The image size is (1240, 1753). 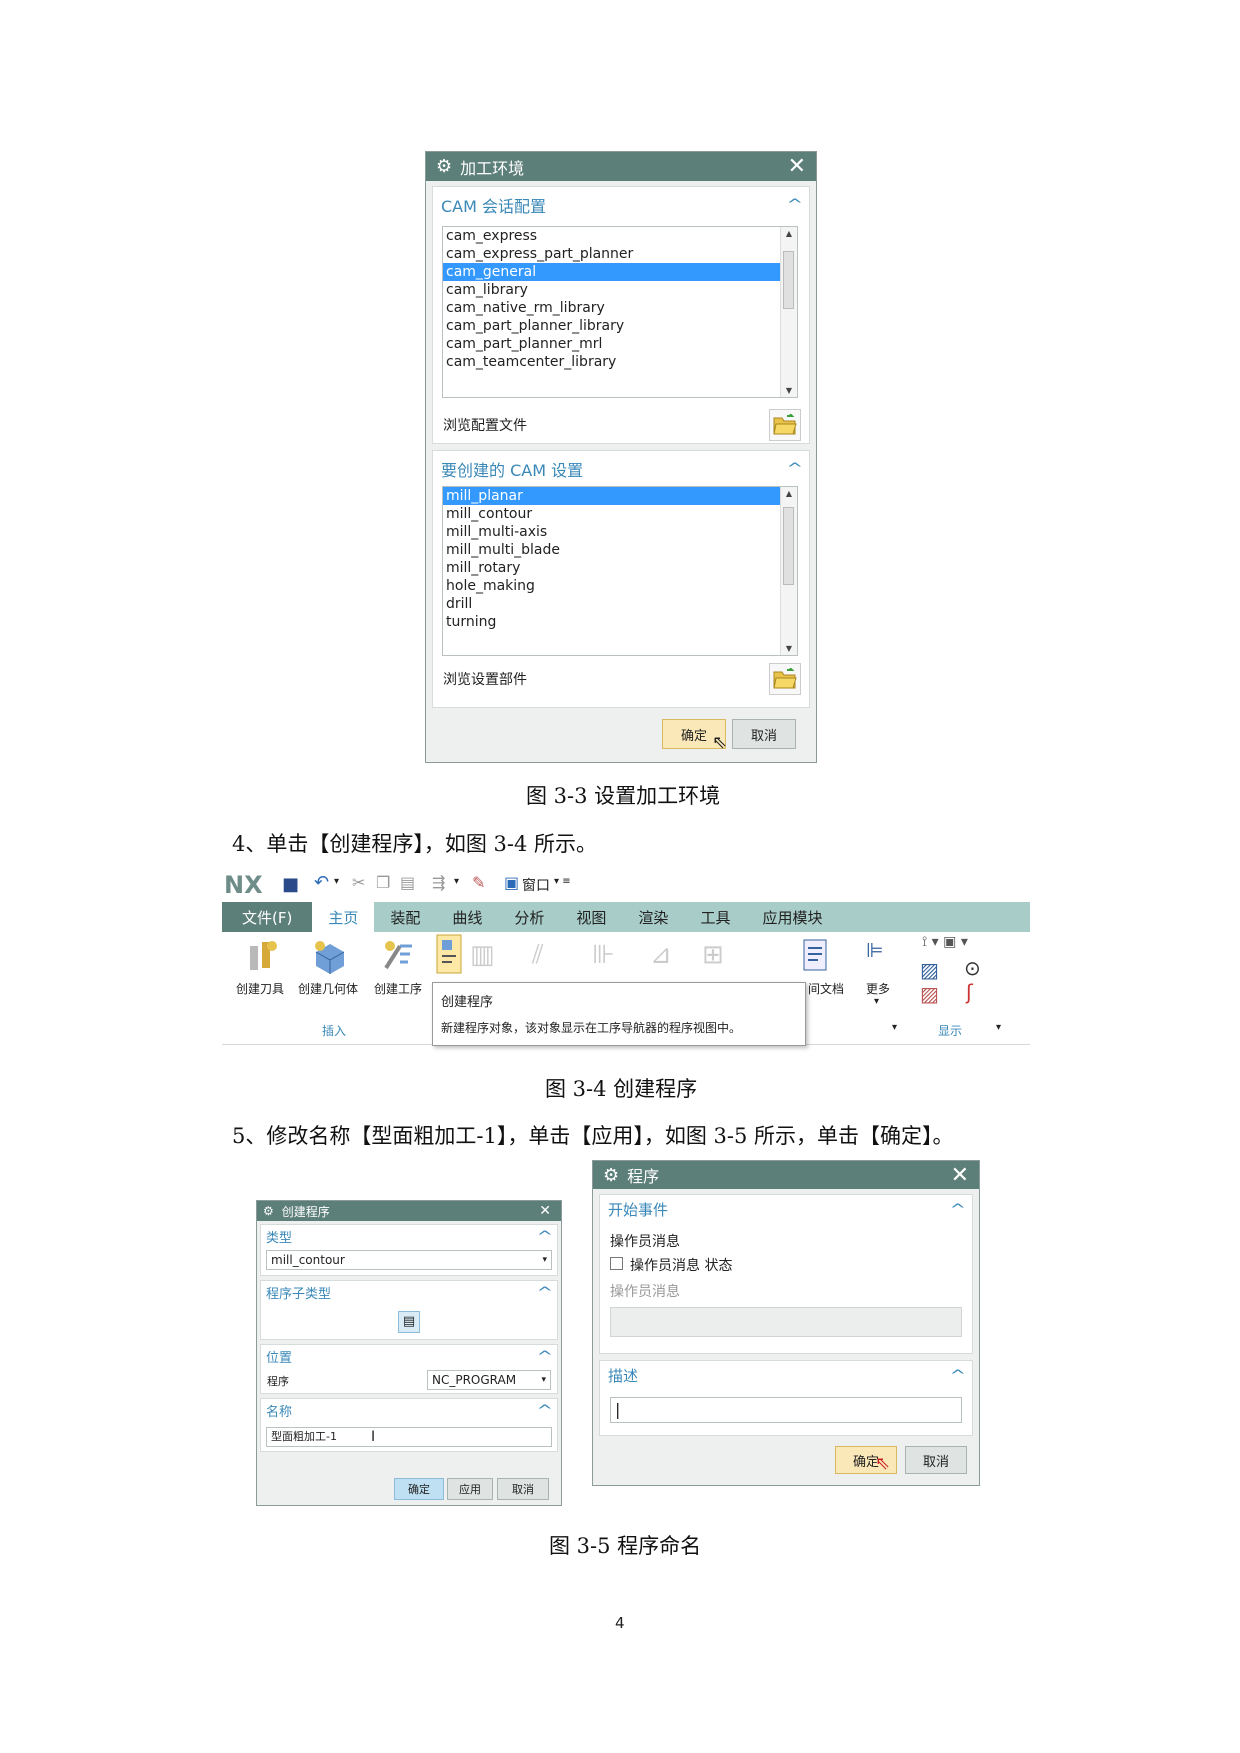 I want to click on program-subtype-icon: ▤, so click(x=409, y=1322).